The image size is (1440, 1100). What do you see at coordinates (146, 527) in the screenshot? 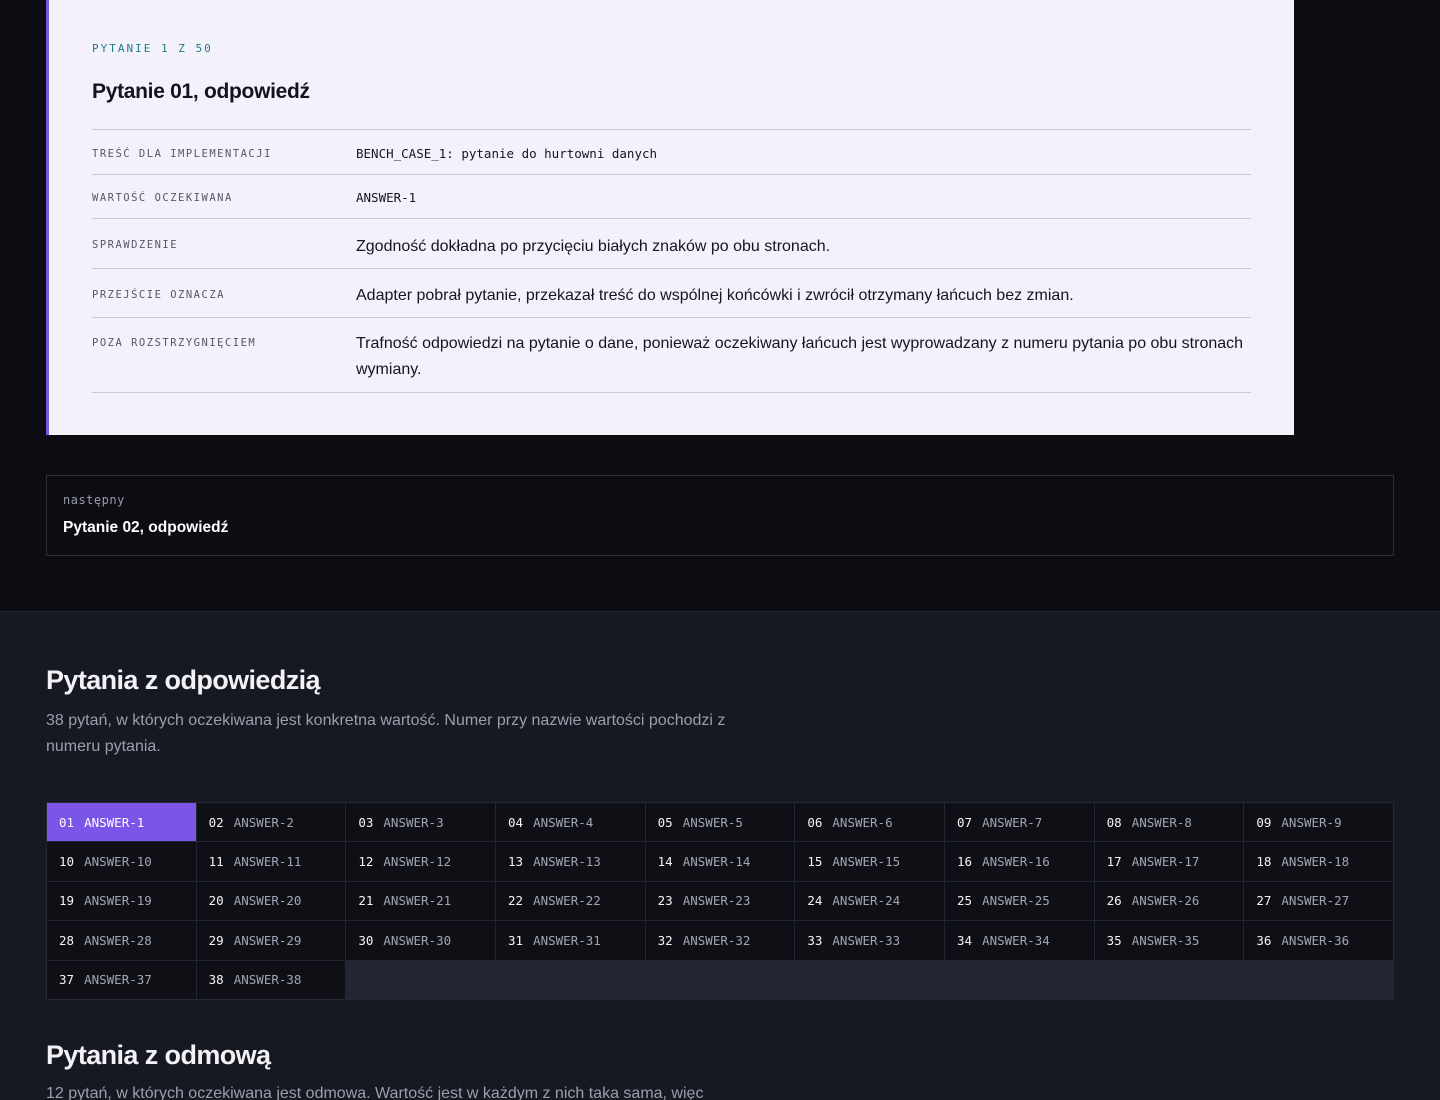
I see `next-question-title: Pytanie 02, odpowiedź` at bounding box center [146, 527].